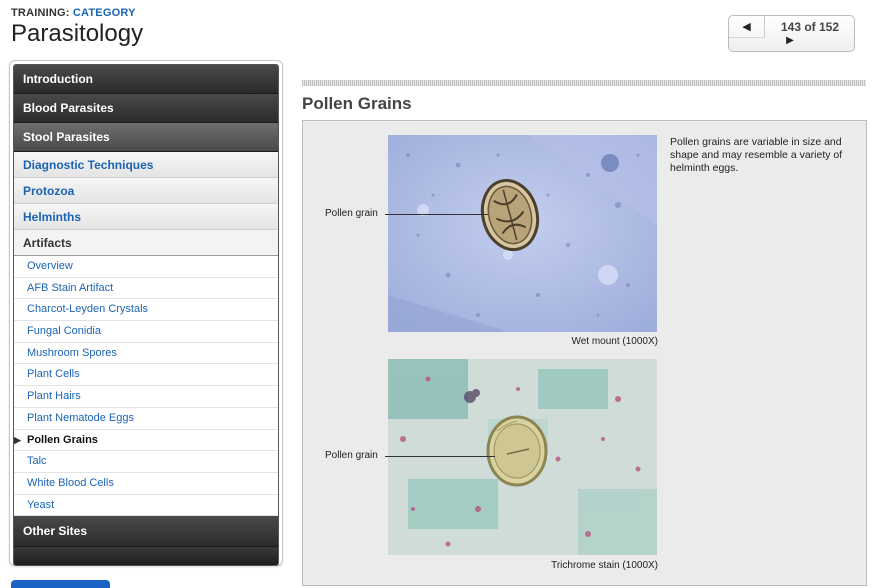  Describe the element at coordinates (357, 103) in the screenshot. I see `section-title: Pollen Grains` at that location.